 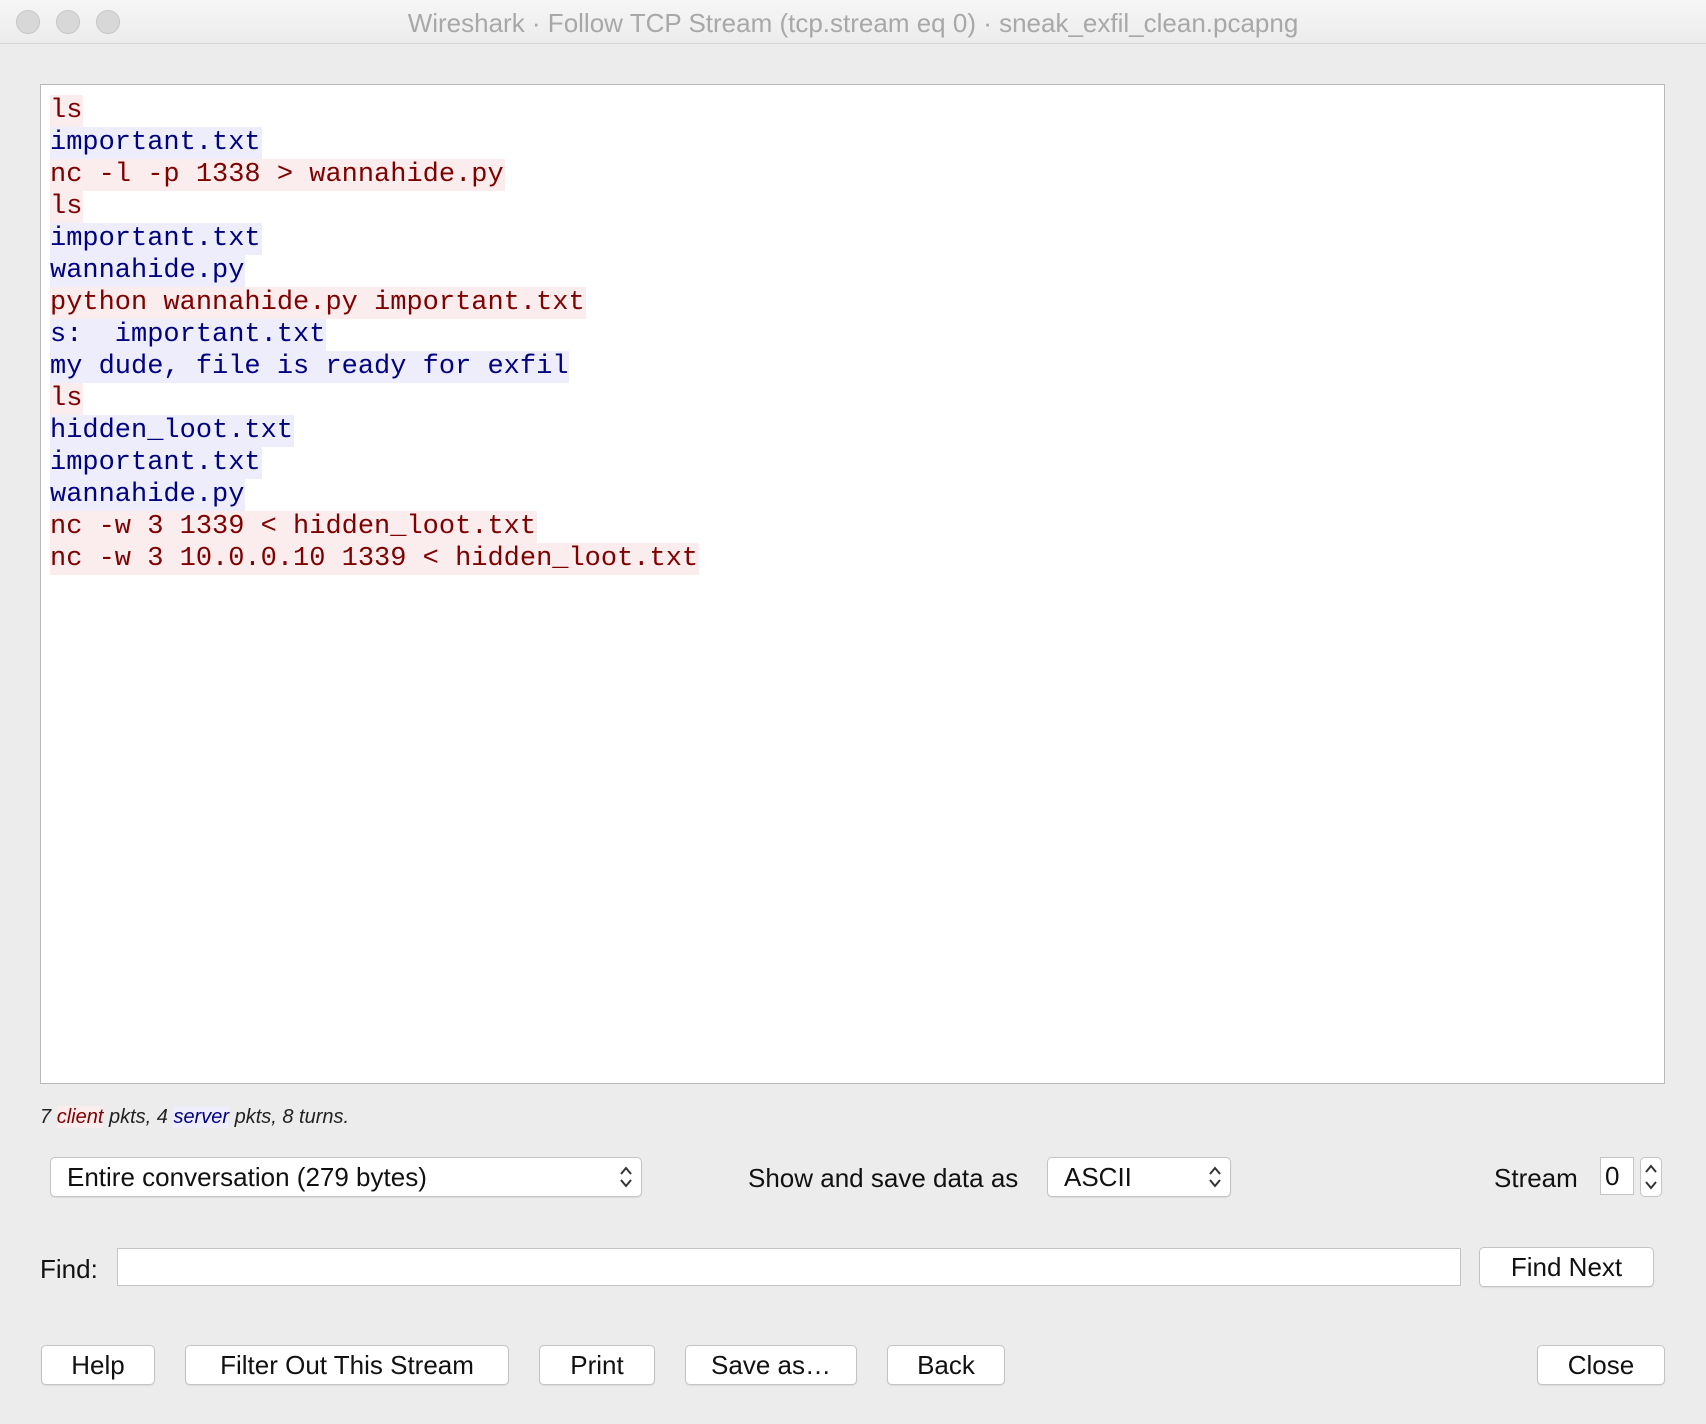 What do you see at coordinates (1098, 1177) in the screenshot?
I see `data-format-value: ASCII` at bounding box center [1098, 1177].